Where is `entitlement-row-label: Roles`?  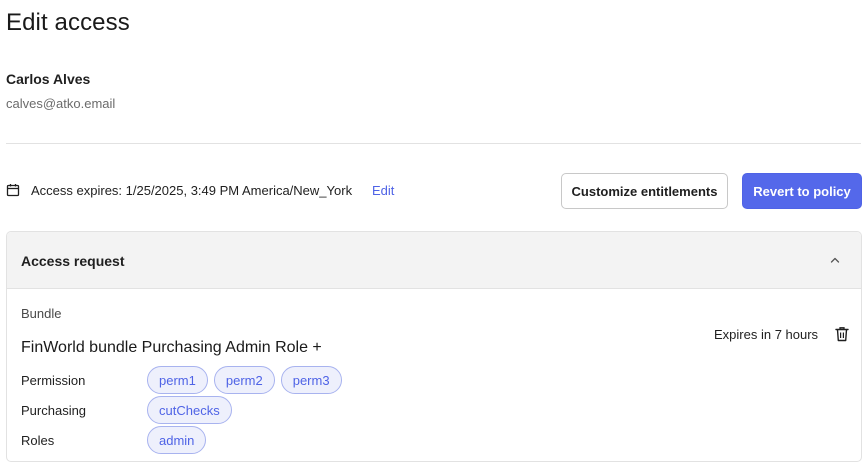
entitlement-row-label: Roles is located at coordinates (38, 440).